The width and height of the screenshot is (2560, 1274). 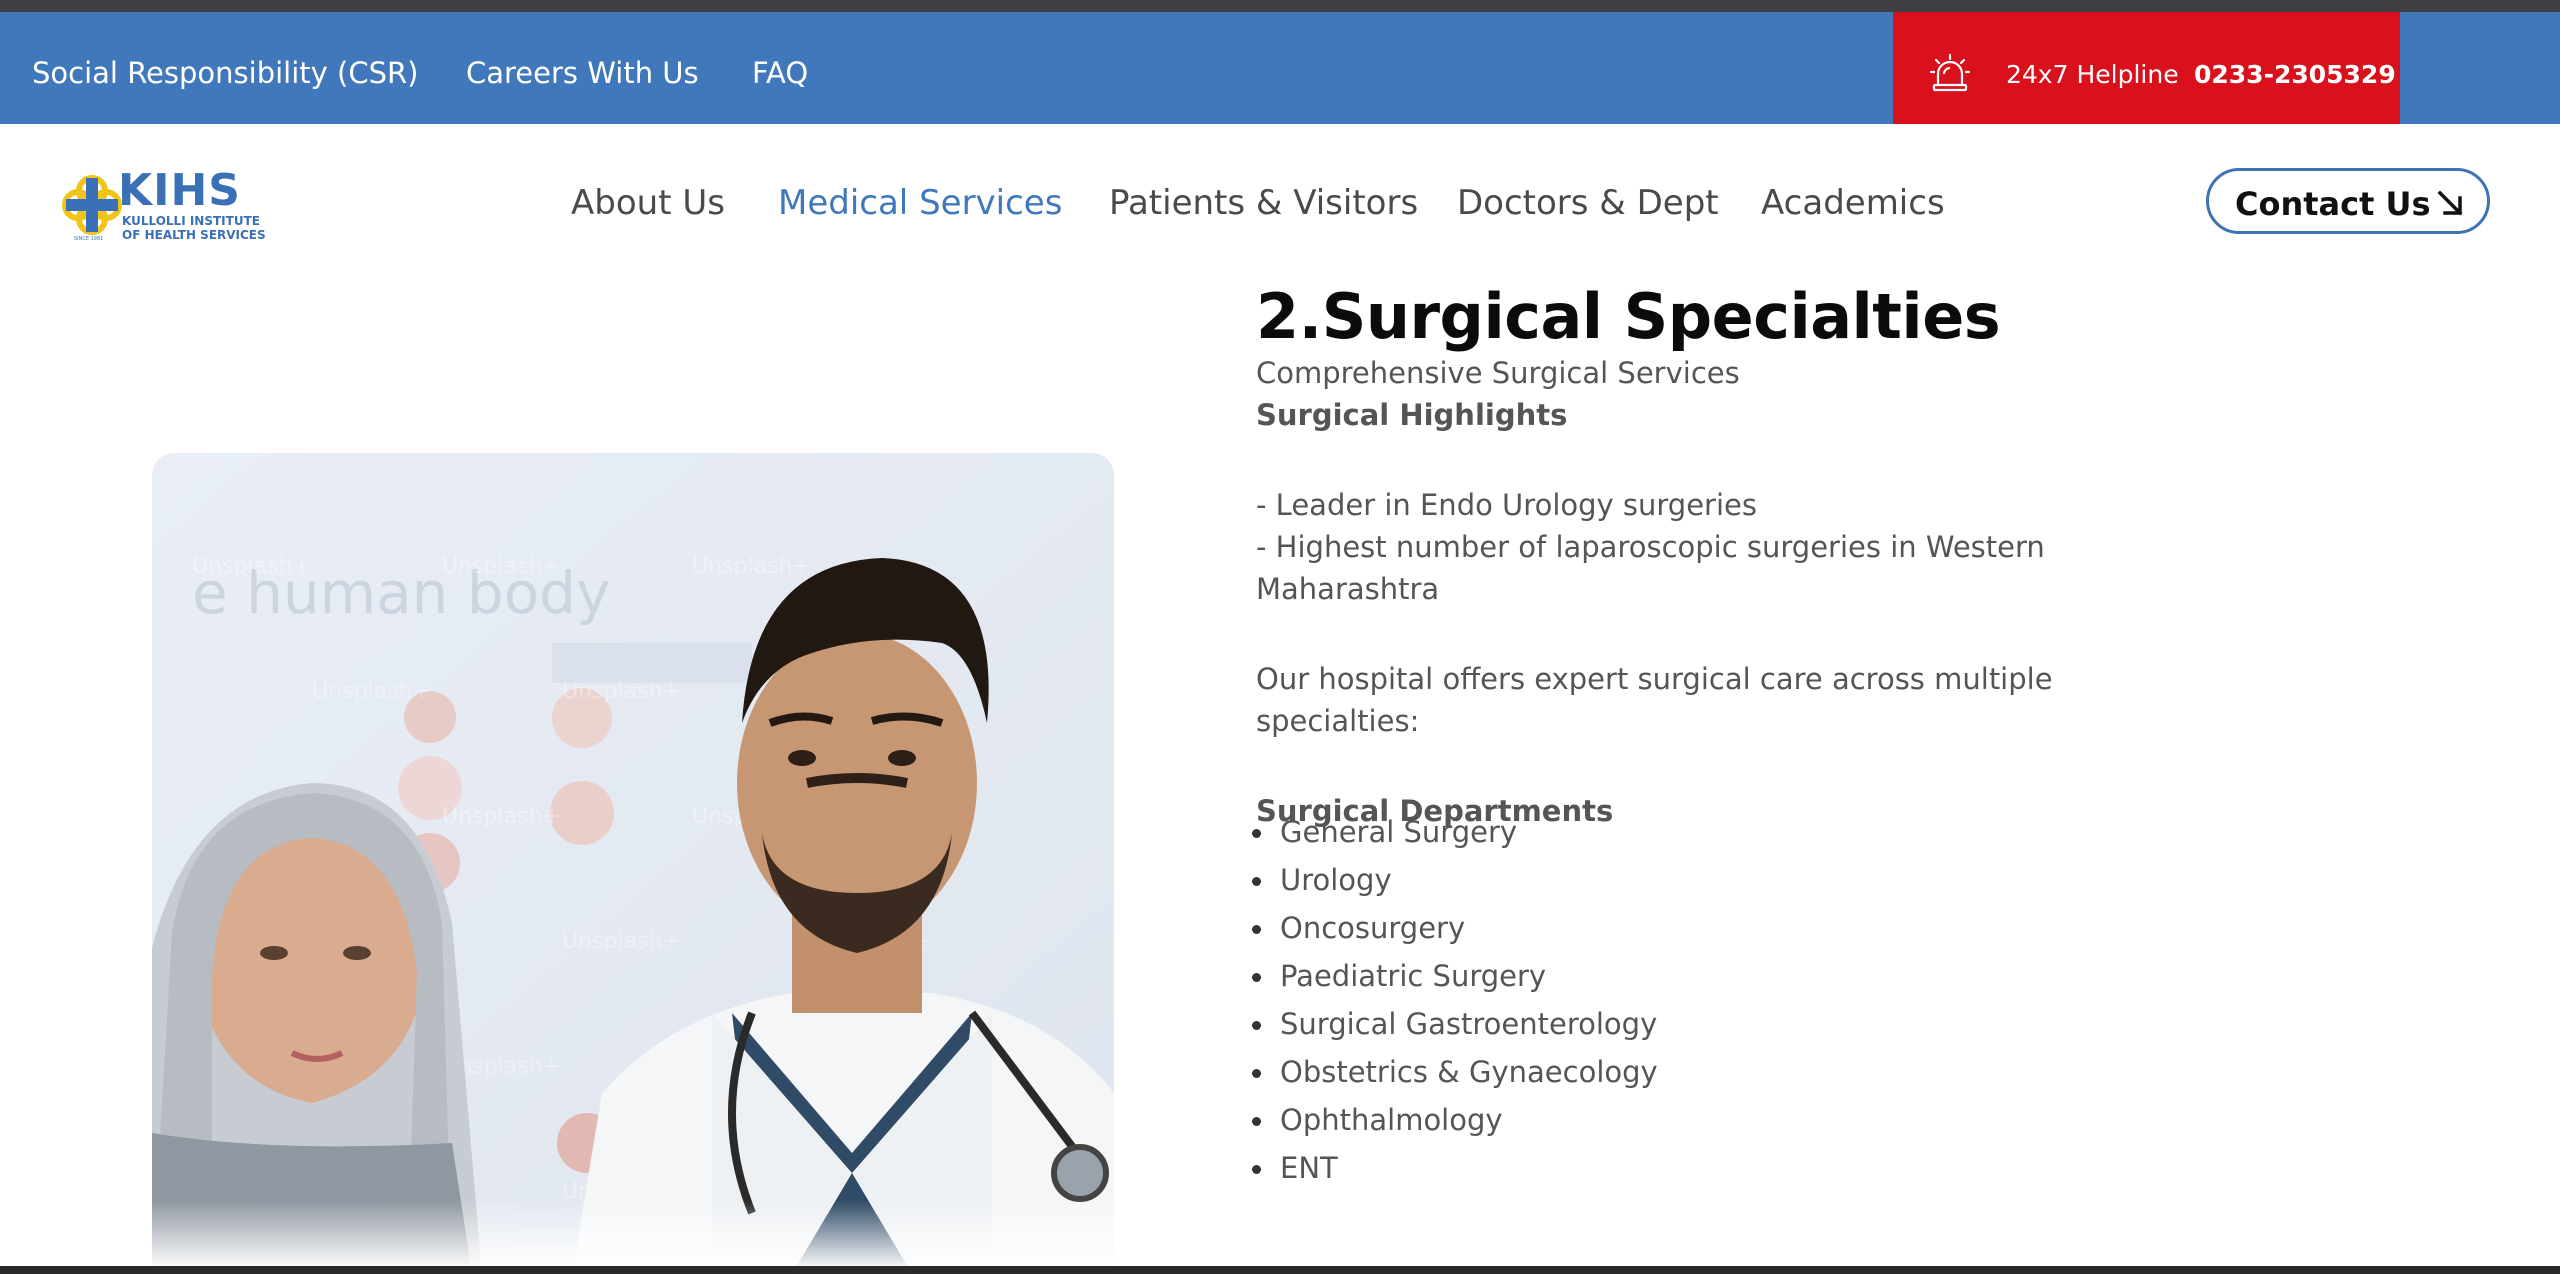 I want to click on logo-subtitle-1: KULLOLLI INSTITUTE, so click(x=191, y=221).